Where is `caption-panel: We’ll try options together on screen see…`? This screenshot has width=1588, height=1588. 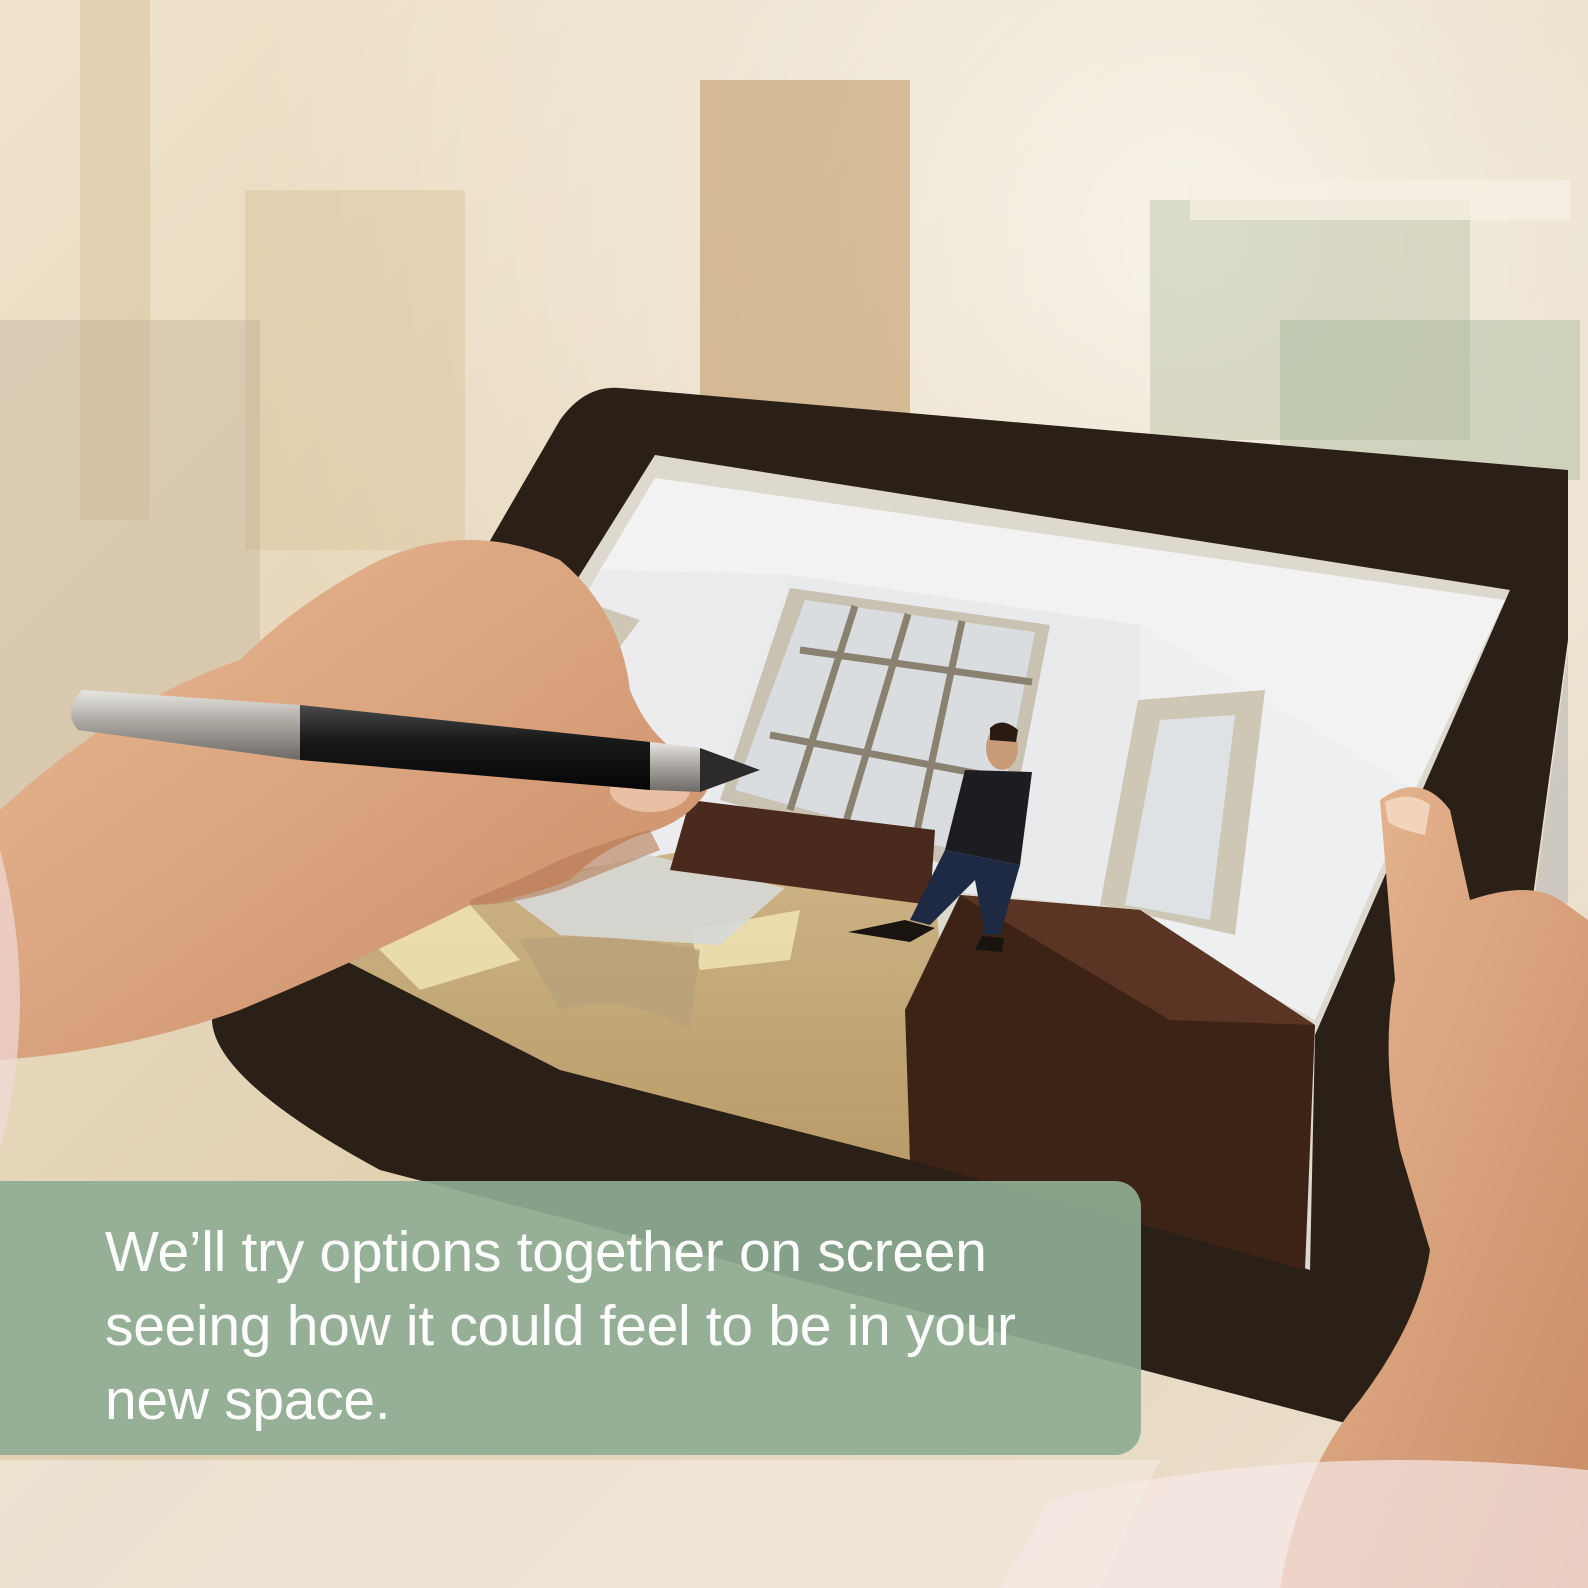 caption-panel: We’ll try options together on screen see… is located at coordinates (570, 1318).